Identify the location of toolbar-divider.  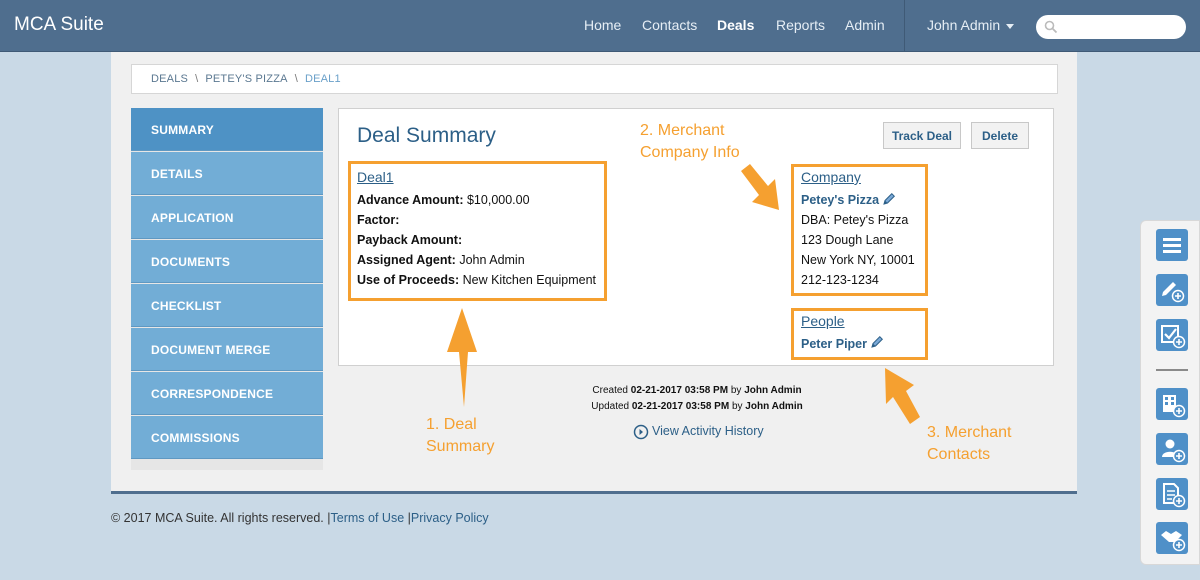
(1172, 370).